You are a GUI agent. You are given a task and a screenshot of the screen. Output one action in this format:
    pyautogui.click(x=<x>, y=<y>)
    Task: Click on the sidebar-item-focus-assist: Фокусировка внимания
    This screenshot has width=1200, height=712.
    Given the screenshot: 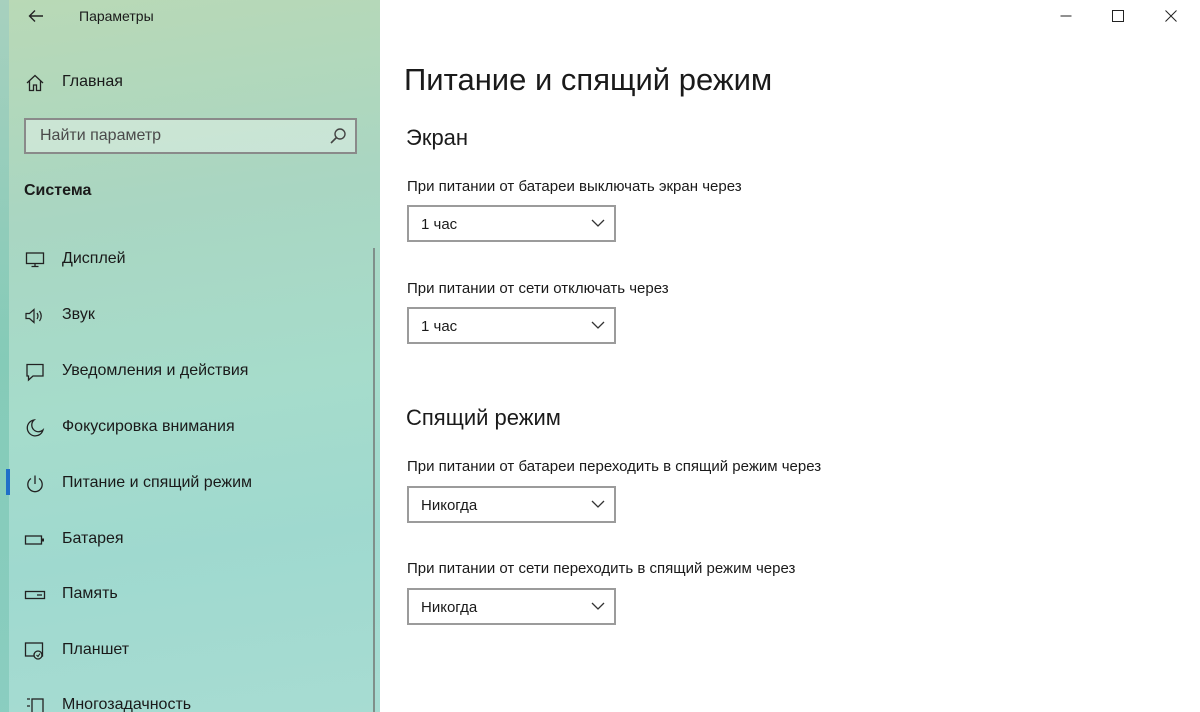 What is the action you would take?
    pyautogui.click(x=190, y=427)
    